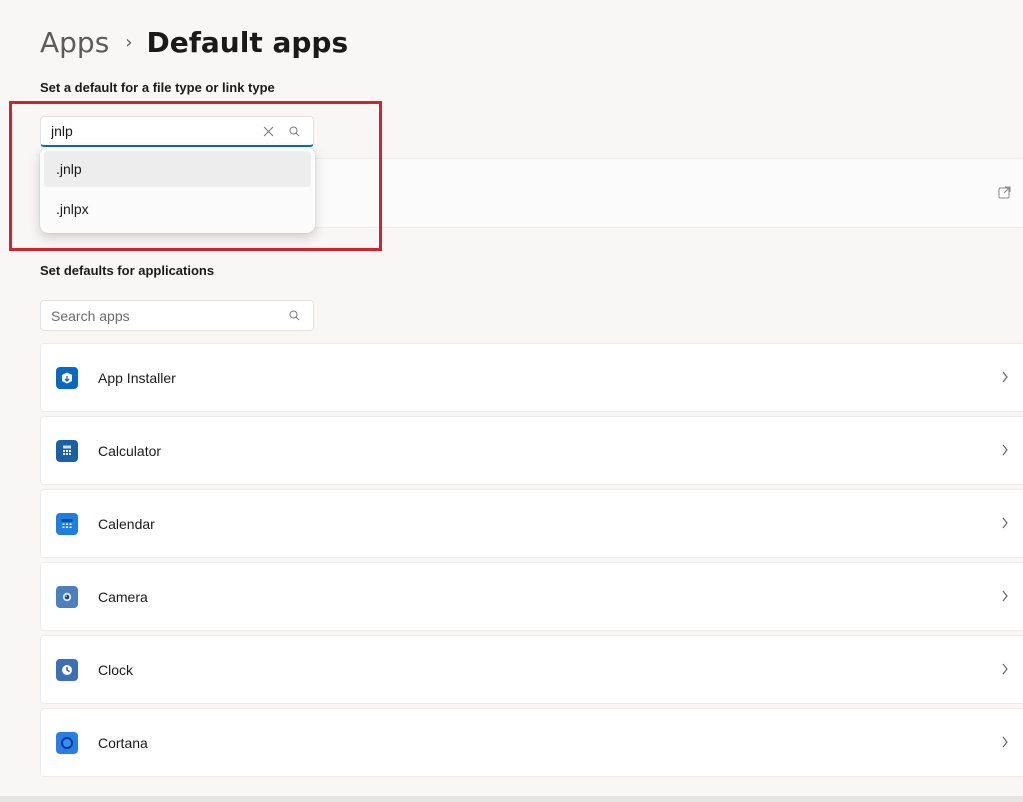 The width and height of the screenshot is (1023, 802). What do you see at coordinates (247, 42) in the screenshot?
I see `page-title: Default apps` at bounding box center [247, 42].